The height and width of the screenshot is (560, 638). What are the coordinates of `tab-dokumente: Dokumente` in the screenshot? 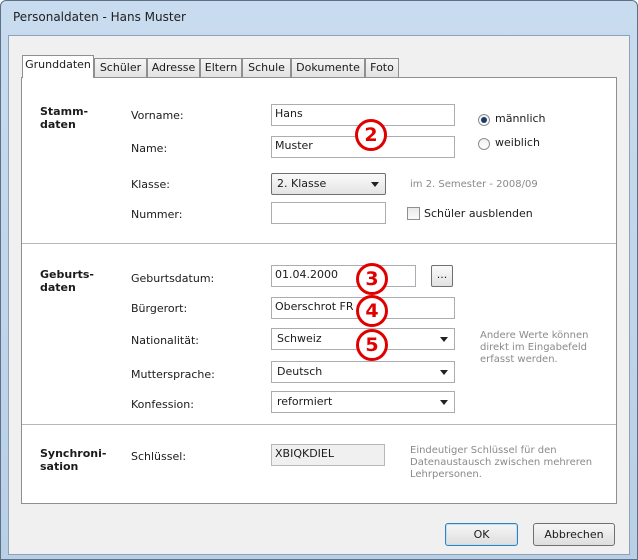 It's located at (328, 67).